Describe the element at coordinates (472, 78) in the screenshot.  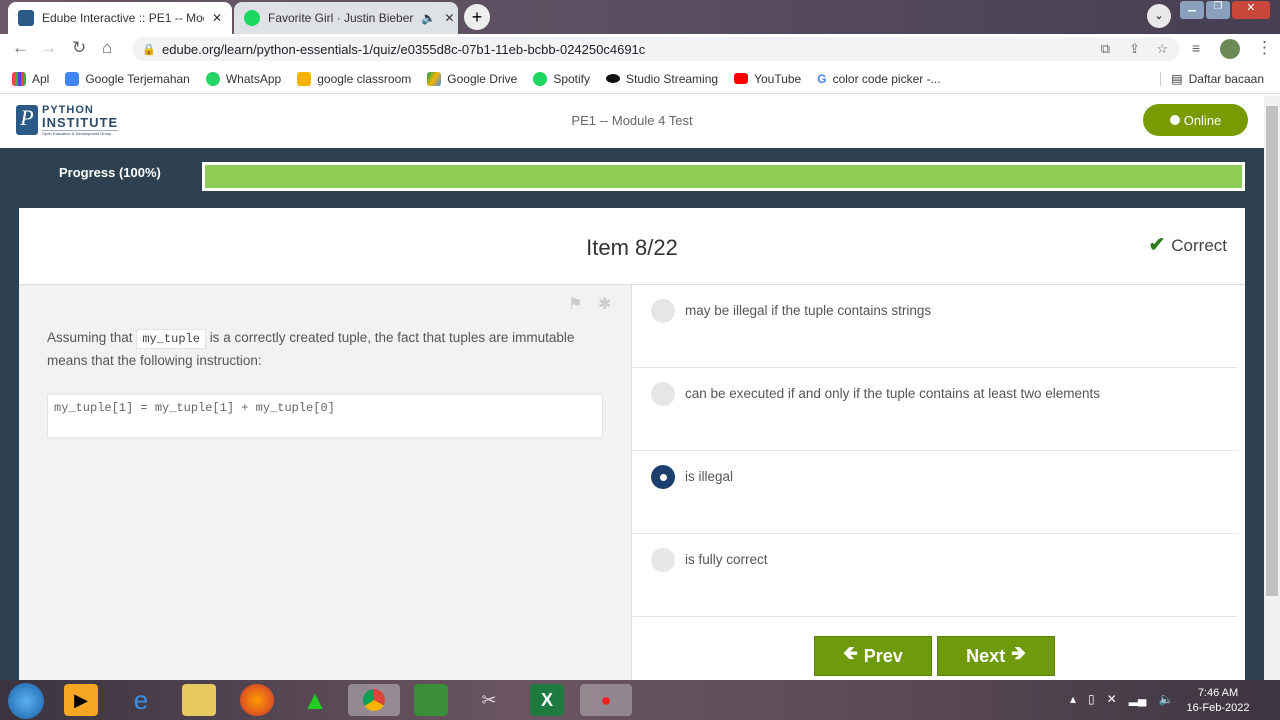
I see `bookmark-drive: Google Drive` at that location.